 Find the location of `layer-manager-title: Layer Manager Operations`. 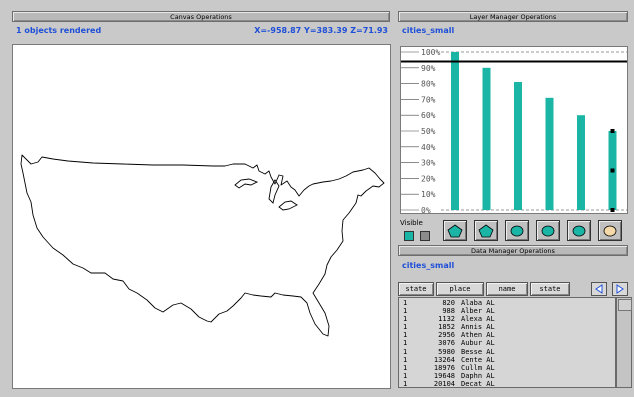

layer-manager-title: Layer Manager Operations is located at coordinates (513, 16).